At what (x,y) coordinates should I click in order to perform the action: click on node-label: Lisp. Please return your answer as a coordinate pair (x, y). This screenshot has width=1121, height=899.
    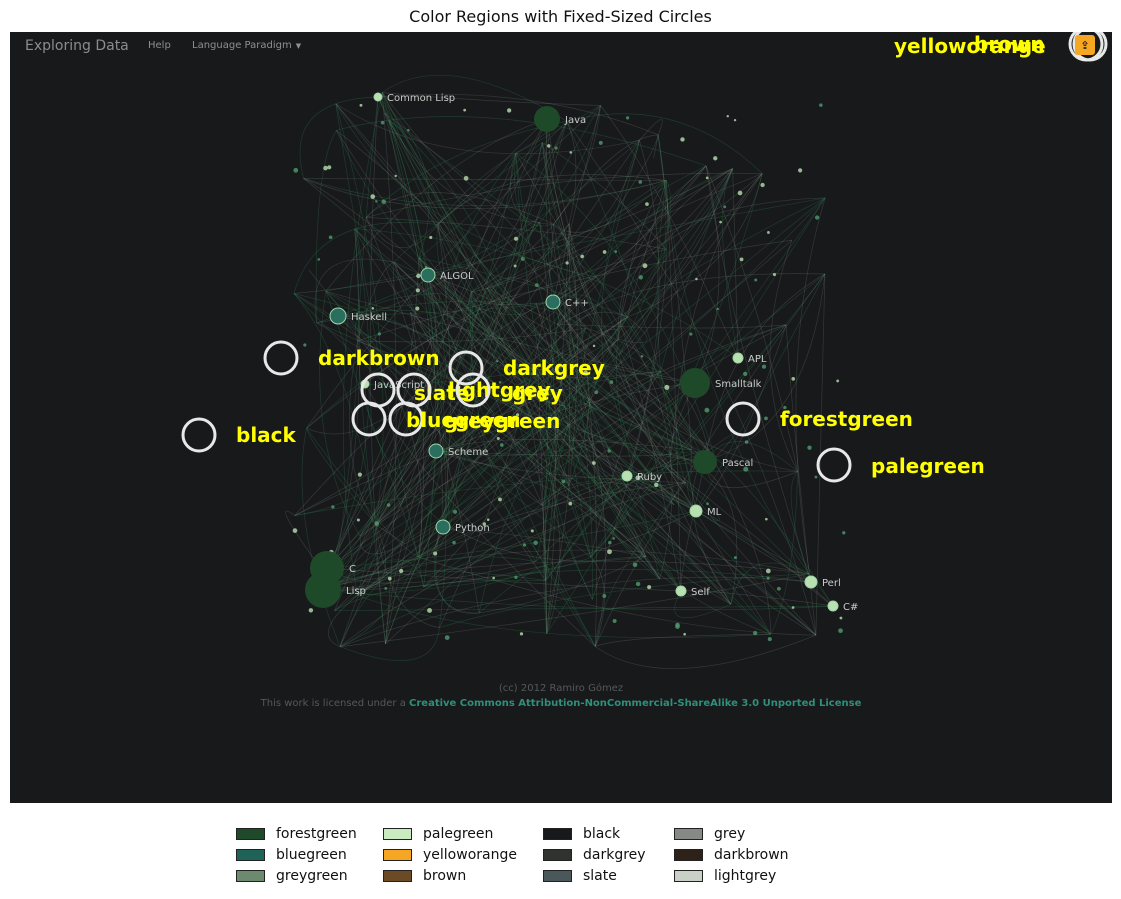
    Looking at the image, I should click on (356, 591).